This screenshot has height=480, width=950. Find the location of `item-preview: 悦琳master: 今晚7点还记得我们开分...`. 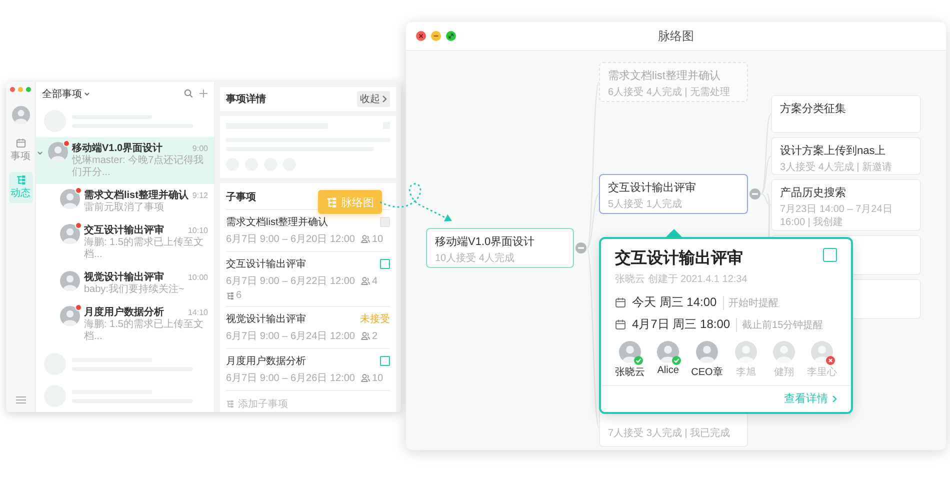

item-preview: 悦琳master: 今晚7点还记得我们开分... is located at coordinates (138, 167).